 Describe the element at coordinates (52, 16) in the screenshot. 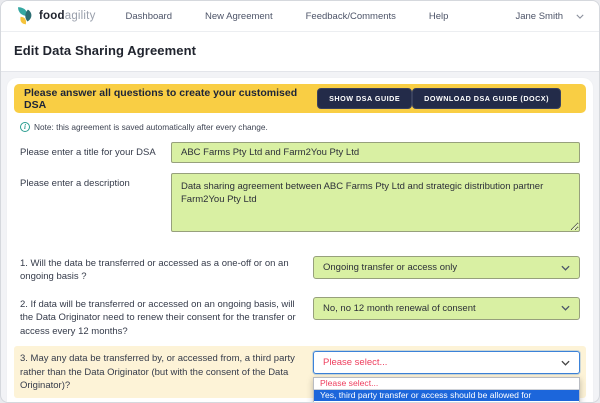

I see `brand-name-bold: food` at that location.